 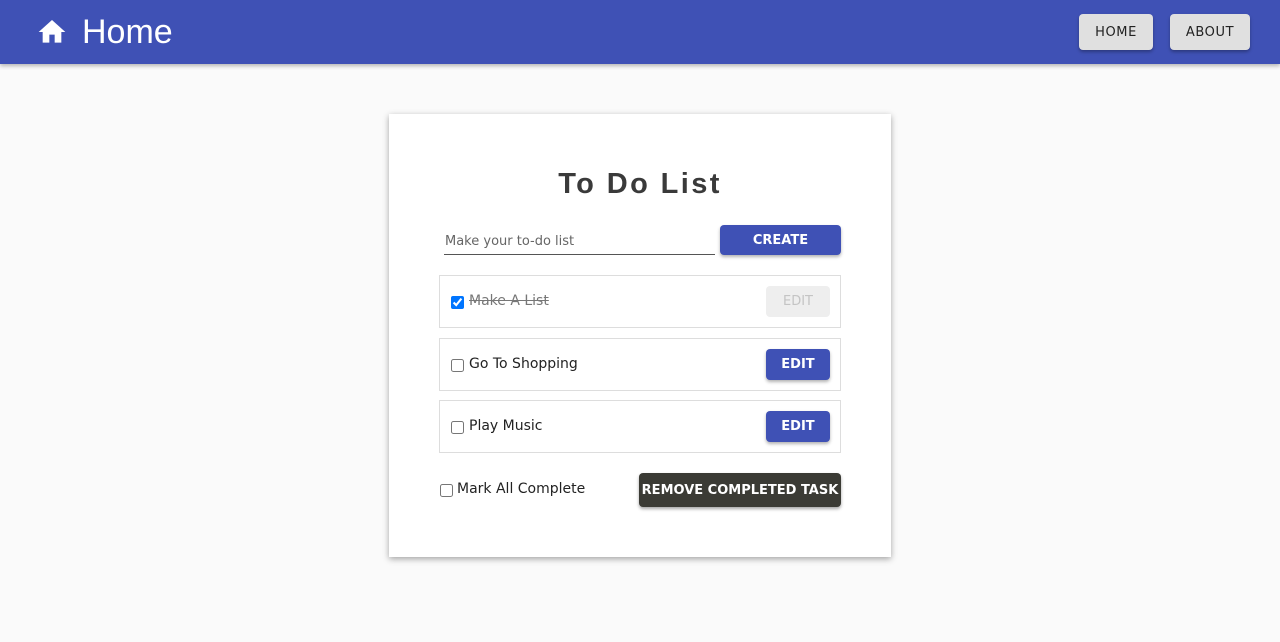 I want to click on home-nav-button: HOME, so click(x=1116, y=32).